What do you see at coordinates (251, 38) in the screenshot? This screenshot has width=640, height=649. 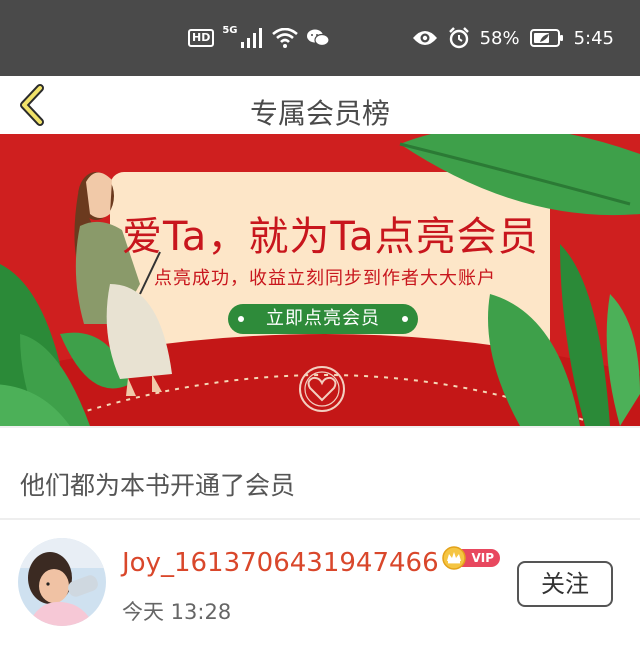 I see `signal-icon` at bounding box center [251, 38].